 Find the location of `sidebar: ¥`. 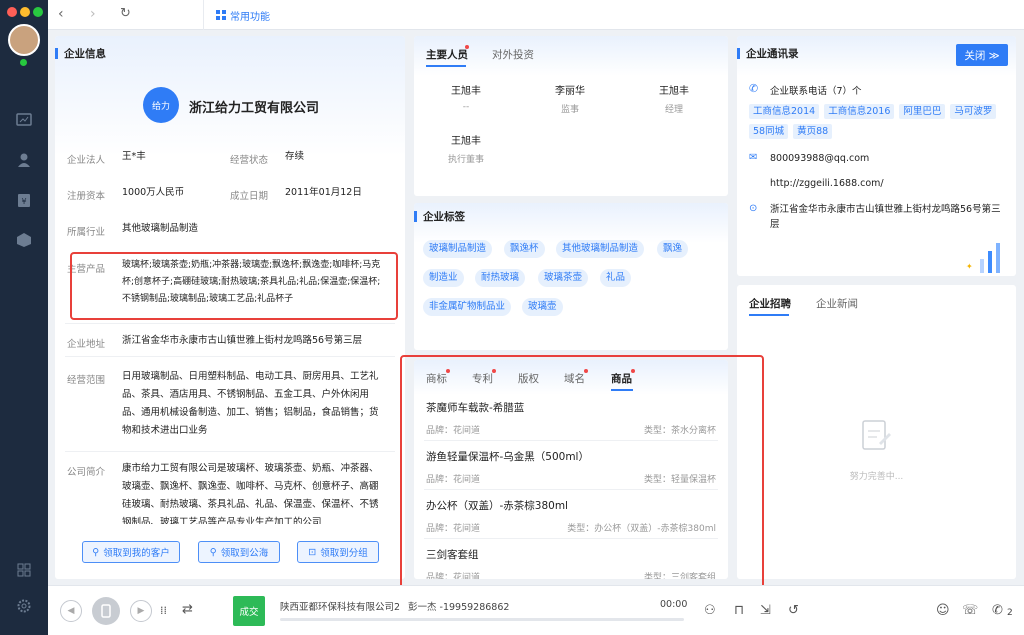

sidebar: ¥ is located at coordinates (24, 317).